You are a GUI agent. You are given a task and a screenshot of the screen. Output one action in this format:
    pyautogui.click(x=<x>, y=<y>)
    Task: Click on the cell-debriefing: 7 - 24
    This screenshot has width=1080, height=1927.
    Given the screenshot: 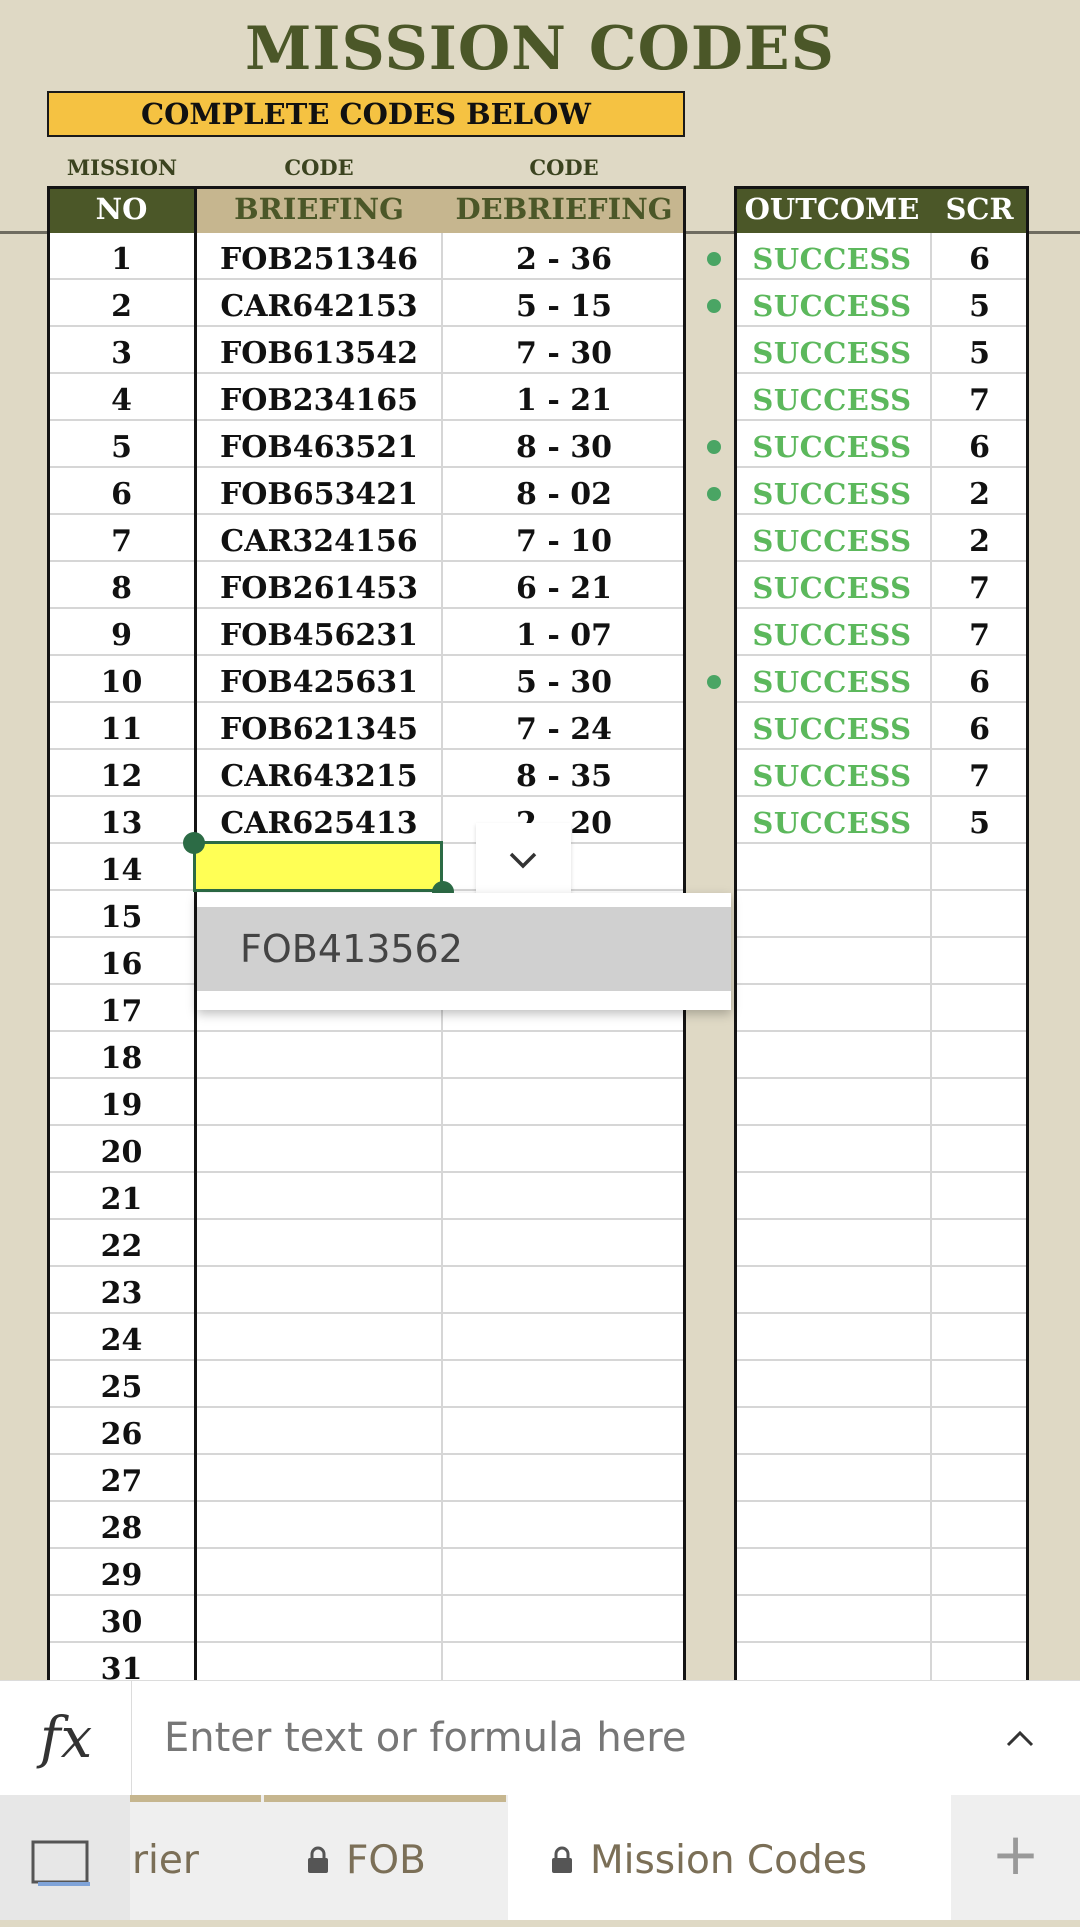 What is the action you would take?
    pyautogui.click(x=564, y=729)
    